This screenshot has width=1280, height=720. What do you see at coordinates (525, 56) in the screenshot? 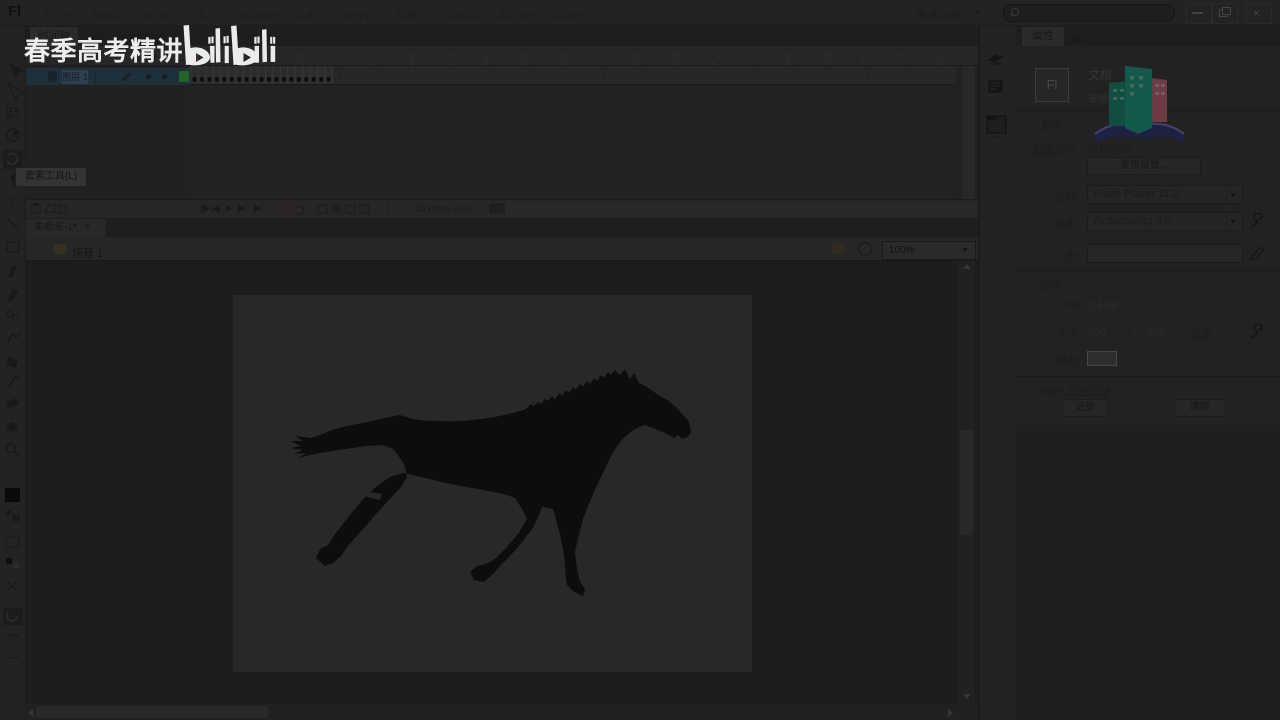
I see `svg-text: 45` at bounding box center [525, 56].